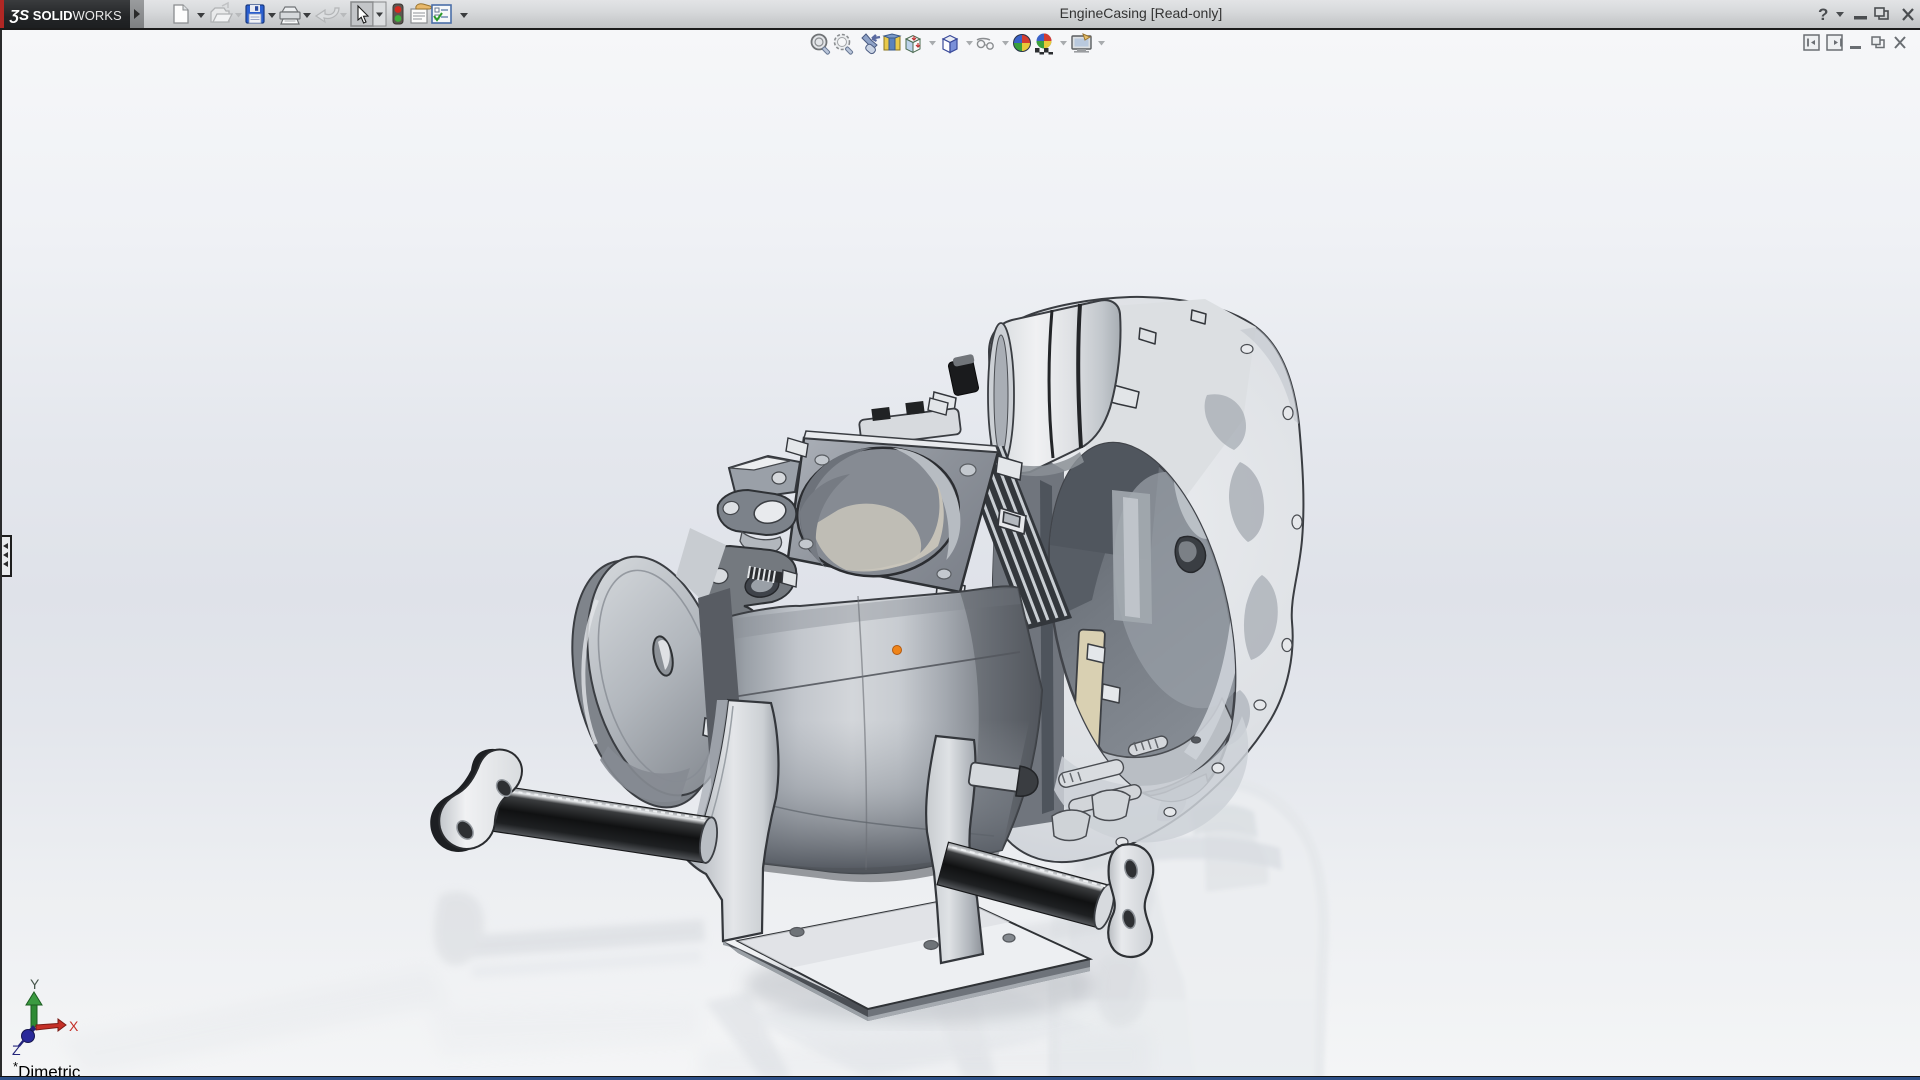 This screenshot has width=1920, height=1080. Describe the element at coordinates (35, 984) in the screenshot. I see `svg-text: Y` at that location.